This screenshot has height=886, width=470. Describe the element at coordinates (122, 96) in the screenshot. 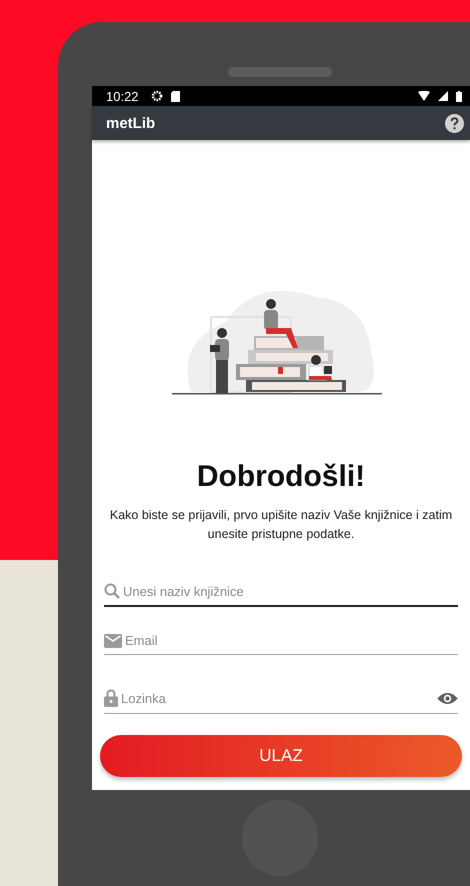

I see `status-time: 10:22` at that location.